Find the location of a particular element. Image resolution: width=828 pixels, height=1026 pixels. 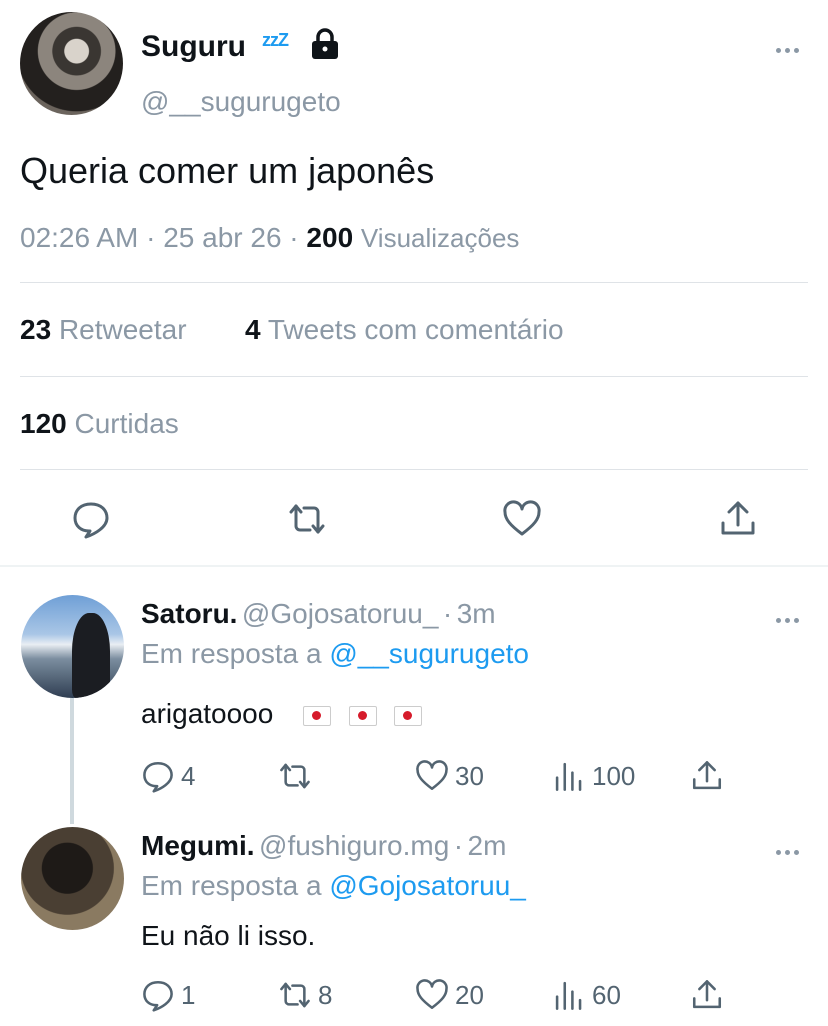

retweet-action: 8 is located at coordinates (305, 995).